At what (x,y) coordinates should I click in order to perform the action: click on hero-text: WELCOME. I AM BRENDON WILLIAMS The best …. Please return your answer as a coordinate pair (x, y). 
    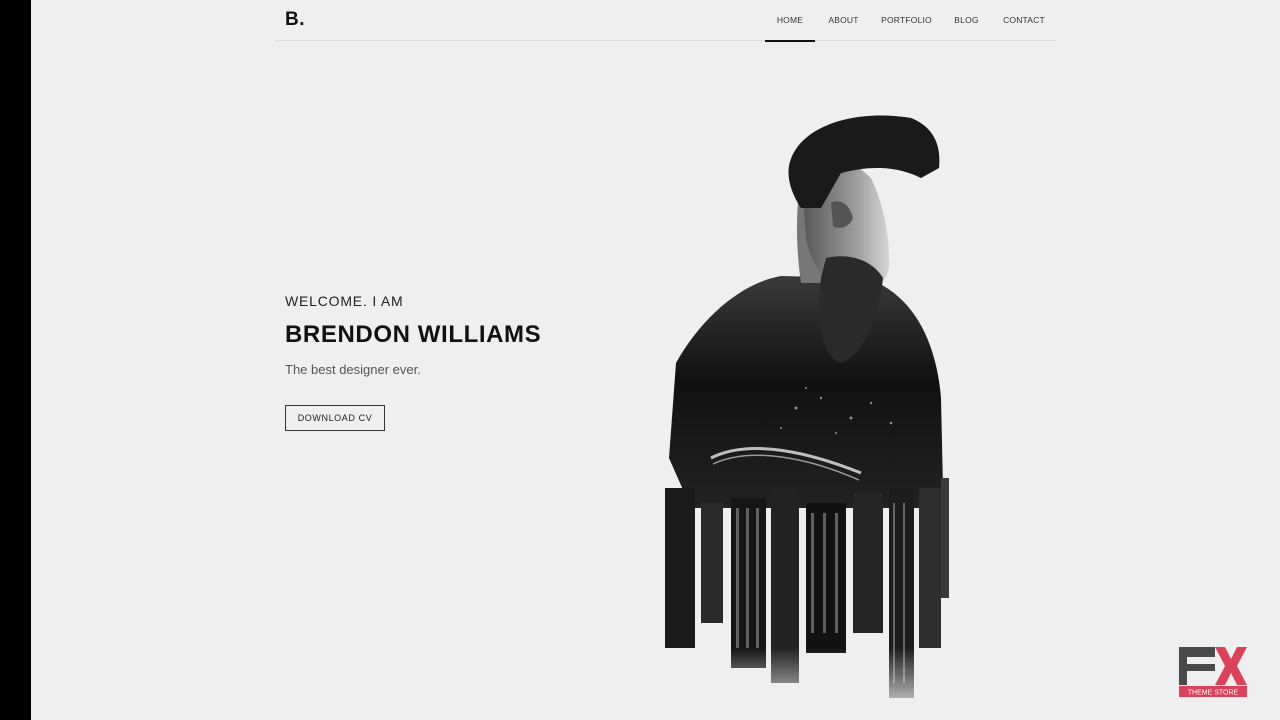
    Looking at the image, I should click on (413, 335).